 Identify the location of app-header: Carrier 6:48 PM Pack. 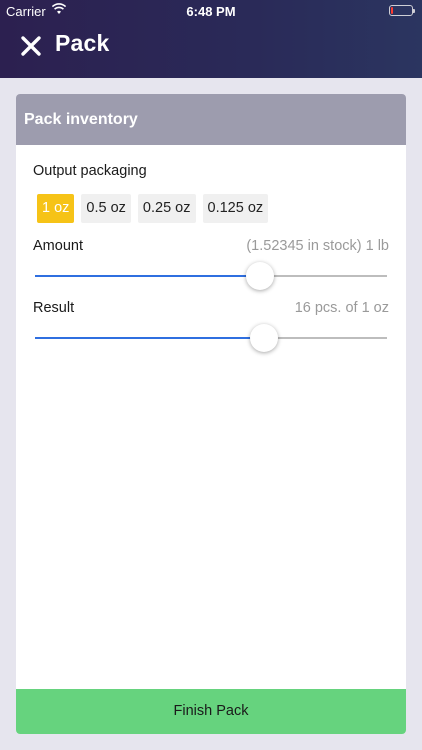
(211, 39).